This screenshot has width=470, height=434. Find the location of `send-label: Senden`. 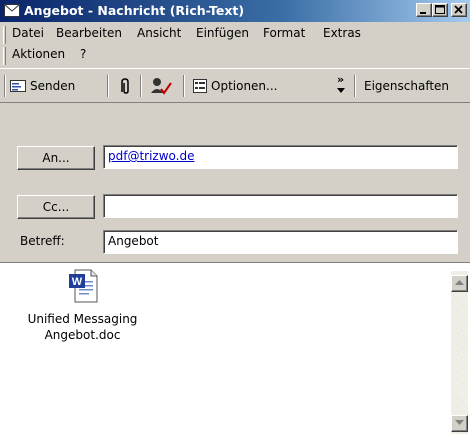

send-label: Senden is located at coordinates (53, 86).